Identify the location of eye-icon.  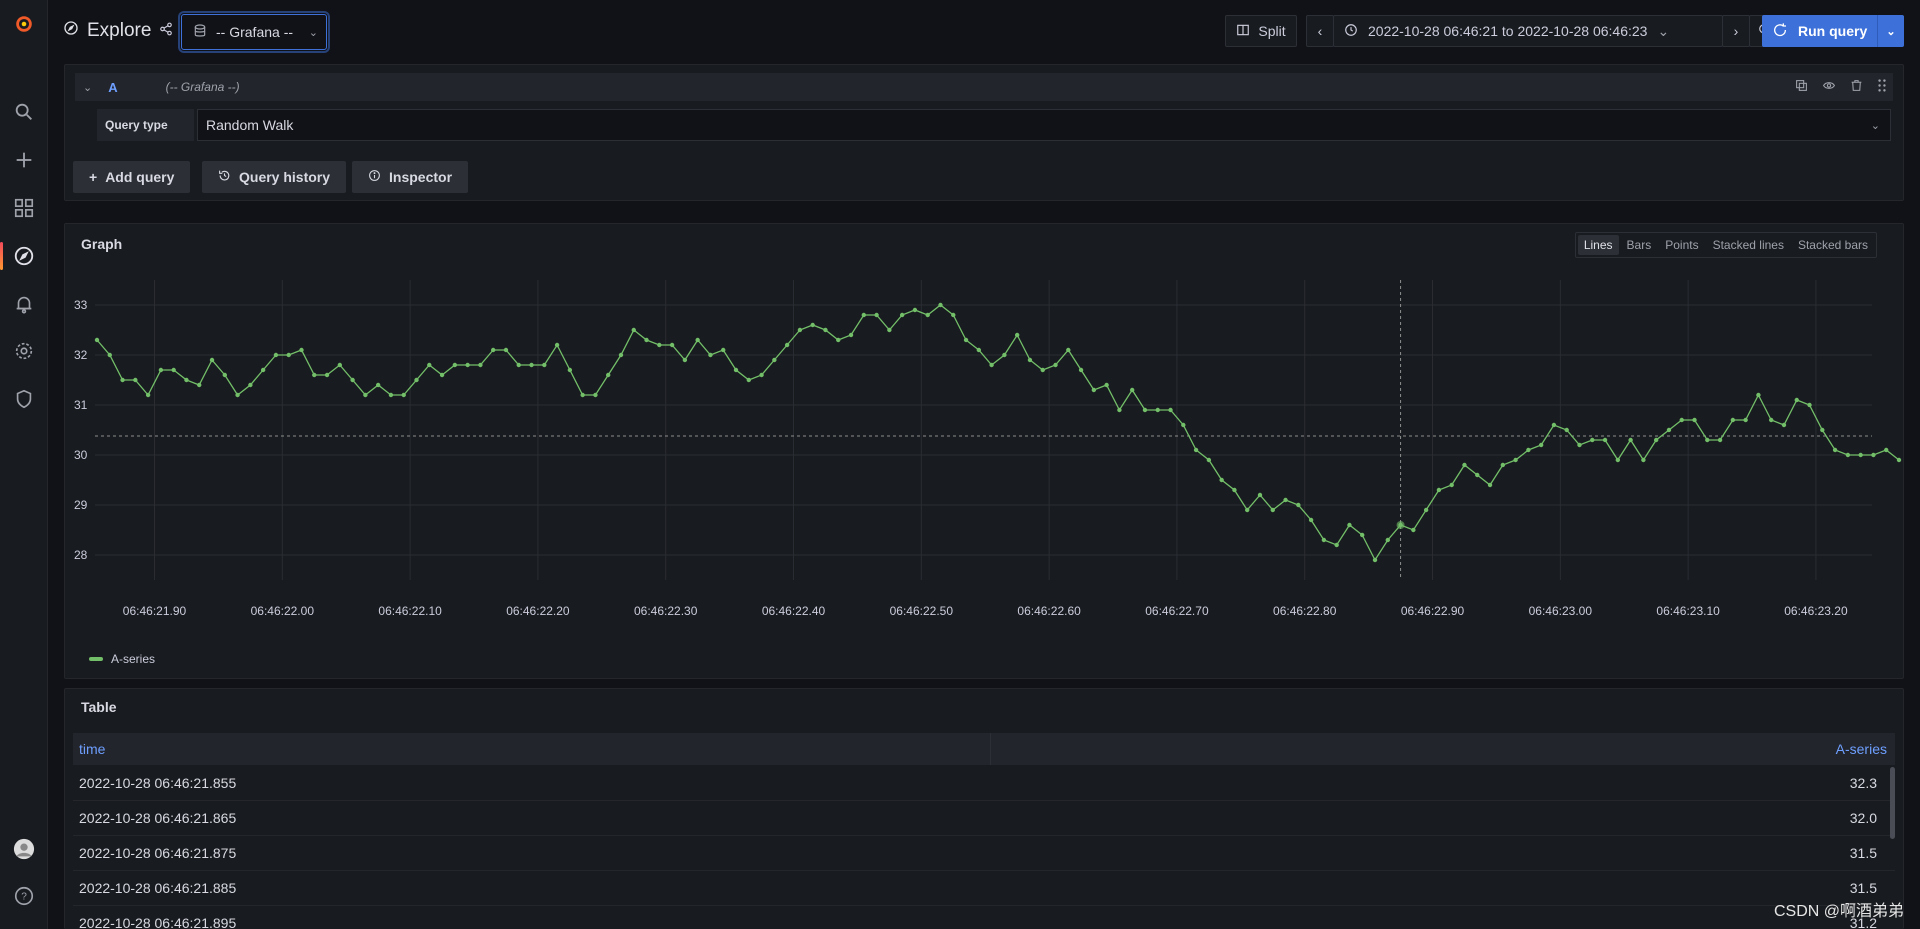
(1829, 87).